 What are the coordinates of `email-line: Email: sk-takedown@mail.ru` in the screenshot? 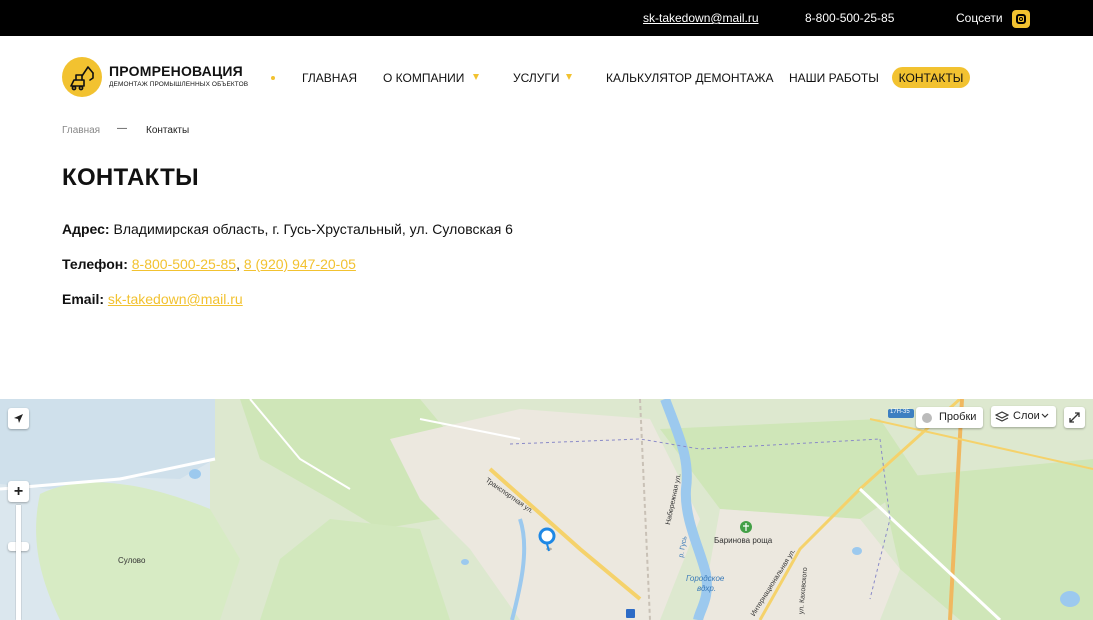 It's located at (152, 299).